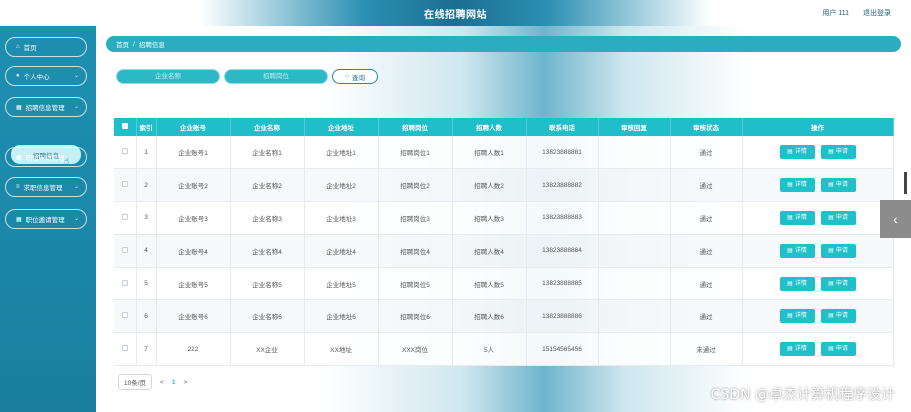 Image resolution: width=911 pixels, height=412 pixels. What do you see at coordinates (146, 316) in the screenshot?
I see `cell-index: 6` at bounding box center [146, 316].